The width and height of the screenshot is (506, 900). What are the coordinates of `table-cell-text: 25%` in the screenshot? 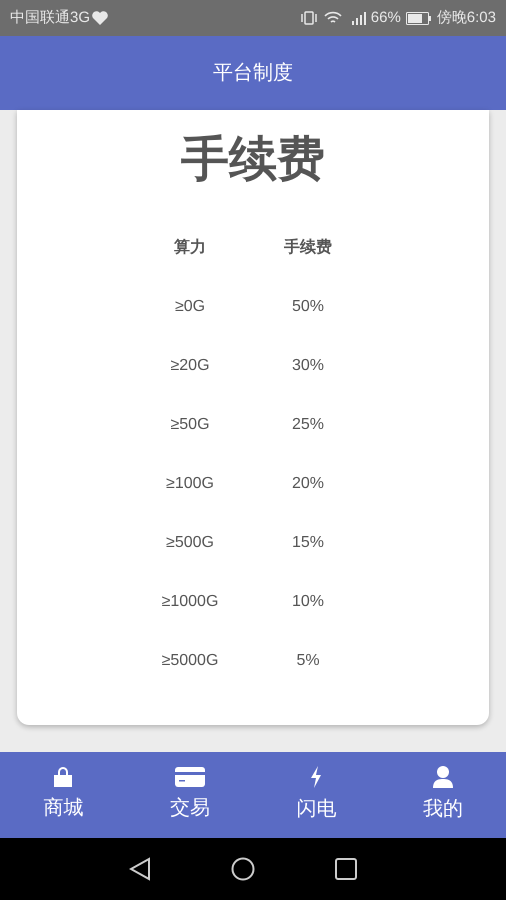 It's located at (308, 424).